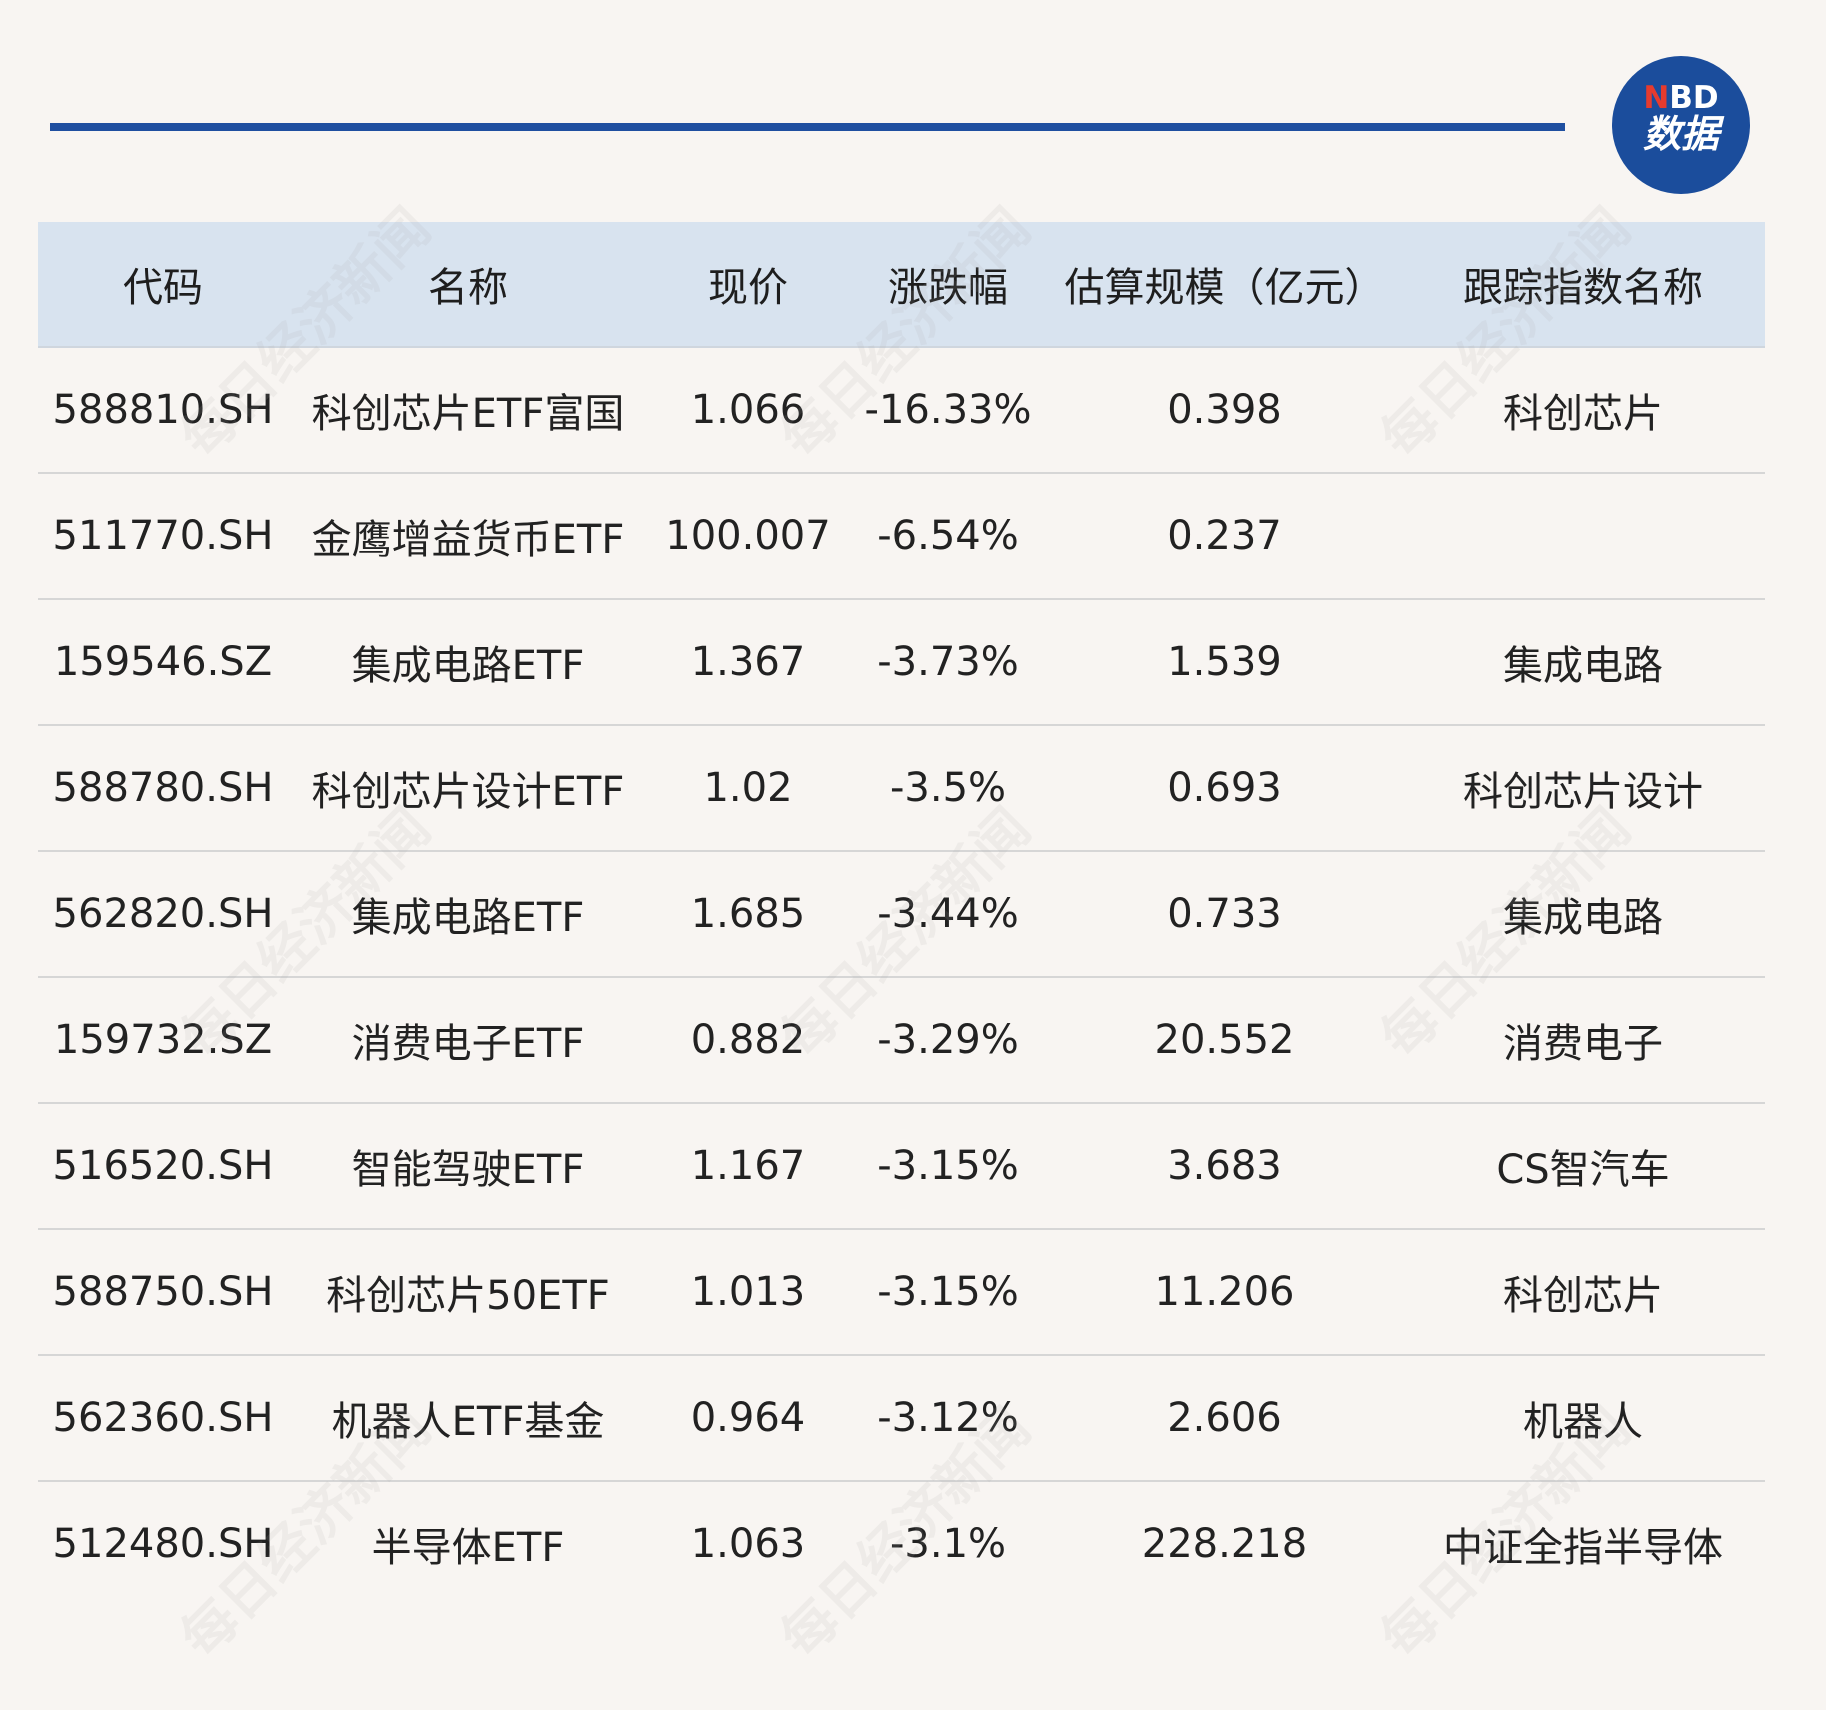 Image resolution: width=1826 pixels, height=1710 pixels. What do you see at coordinates (163, 788) in the screenshot?
I see `cell-code: 588780.SH` at bounding box center [163, 788].